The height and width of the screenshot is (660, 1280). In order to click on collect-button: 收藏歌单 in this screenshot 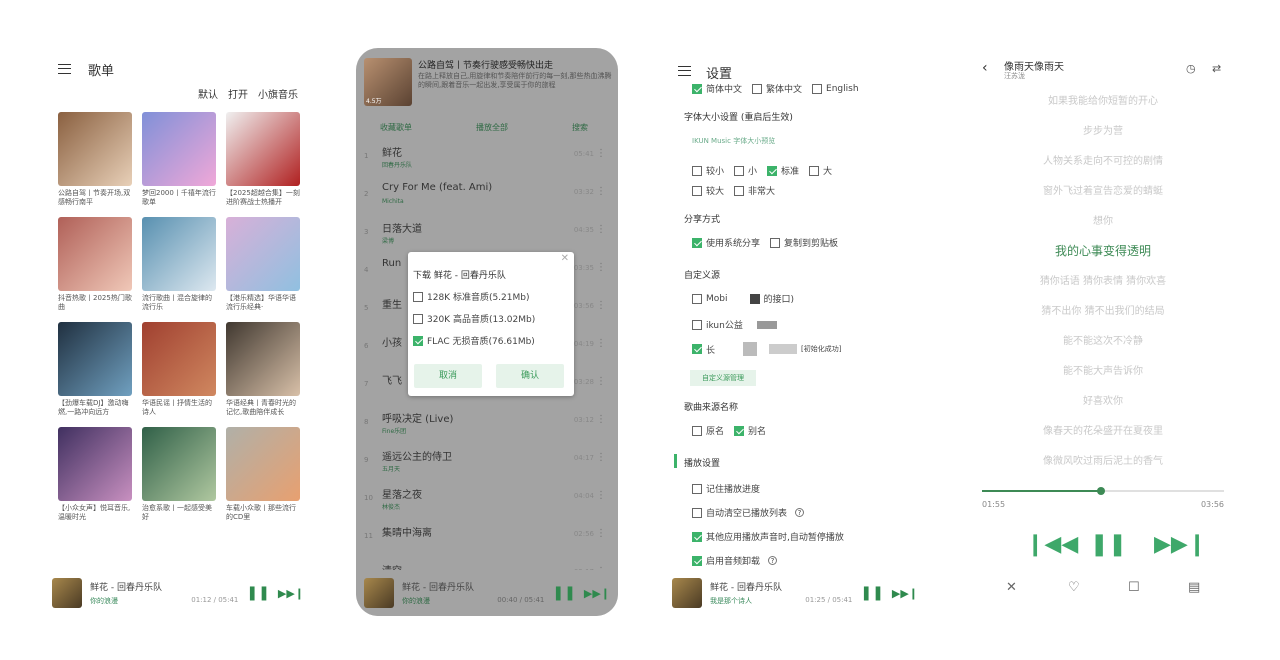, I will do `click(396, 127)`.